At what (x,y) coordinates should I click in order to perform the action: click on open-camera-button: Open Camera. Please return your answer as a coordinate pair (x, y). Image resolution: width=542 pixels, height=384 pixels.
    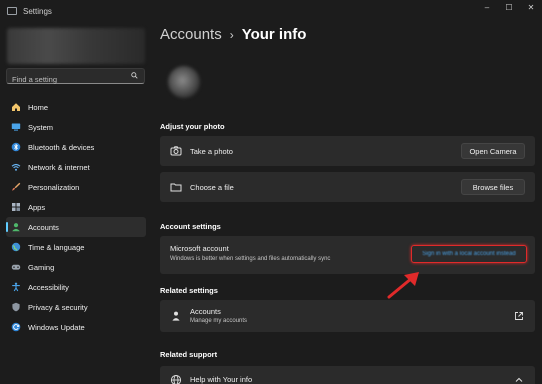
    Looking at the image, I should click on (493, 151).